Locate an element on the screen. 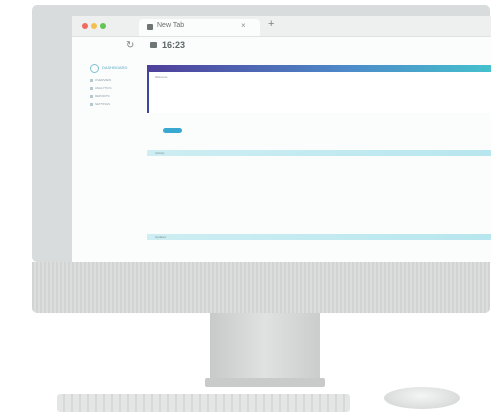 The height and width of the screenshot is (416, 491). address-bar: ↻ 16:23 is located at coordinates (281, 47).